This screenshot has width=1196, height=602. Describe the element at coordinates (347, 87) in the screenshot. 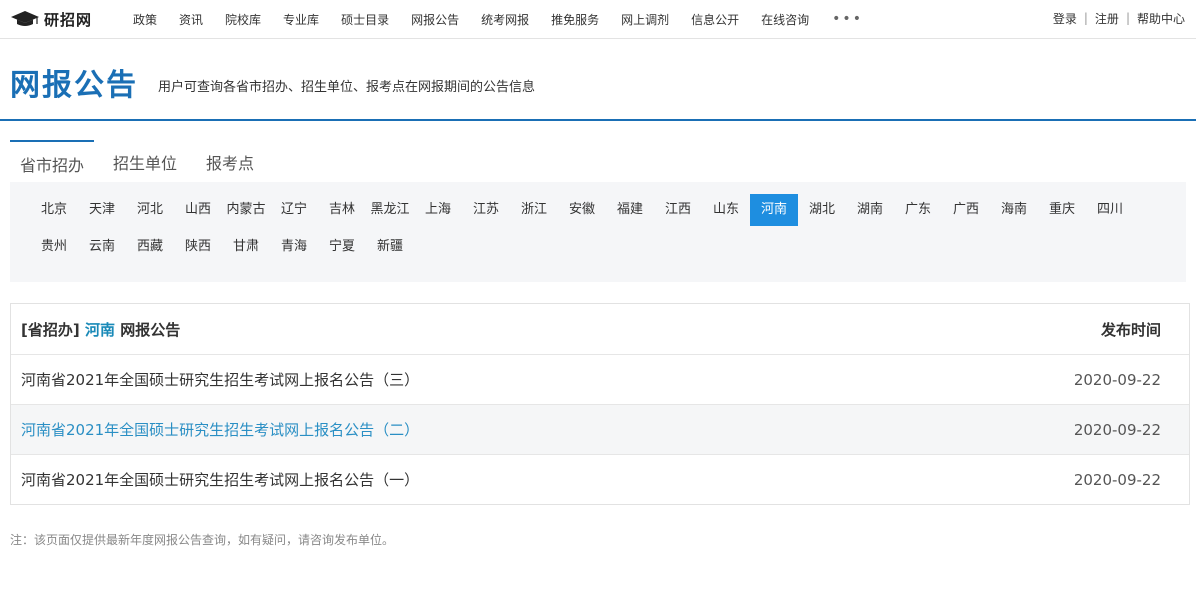

I see `page-subtitle: 用户可查询各省市招办、招生单位、报考点在网报期间的公告信息` at that location.